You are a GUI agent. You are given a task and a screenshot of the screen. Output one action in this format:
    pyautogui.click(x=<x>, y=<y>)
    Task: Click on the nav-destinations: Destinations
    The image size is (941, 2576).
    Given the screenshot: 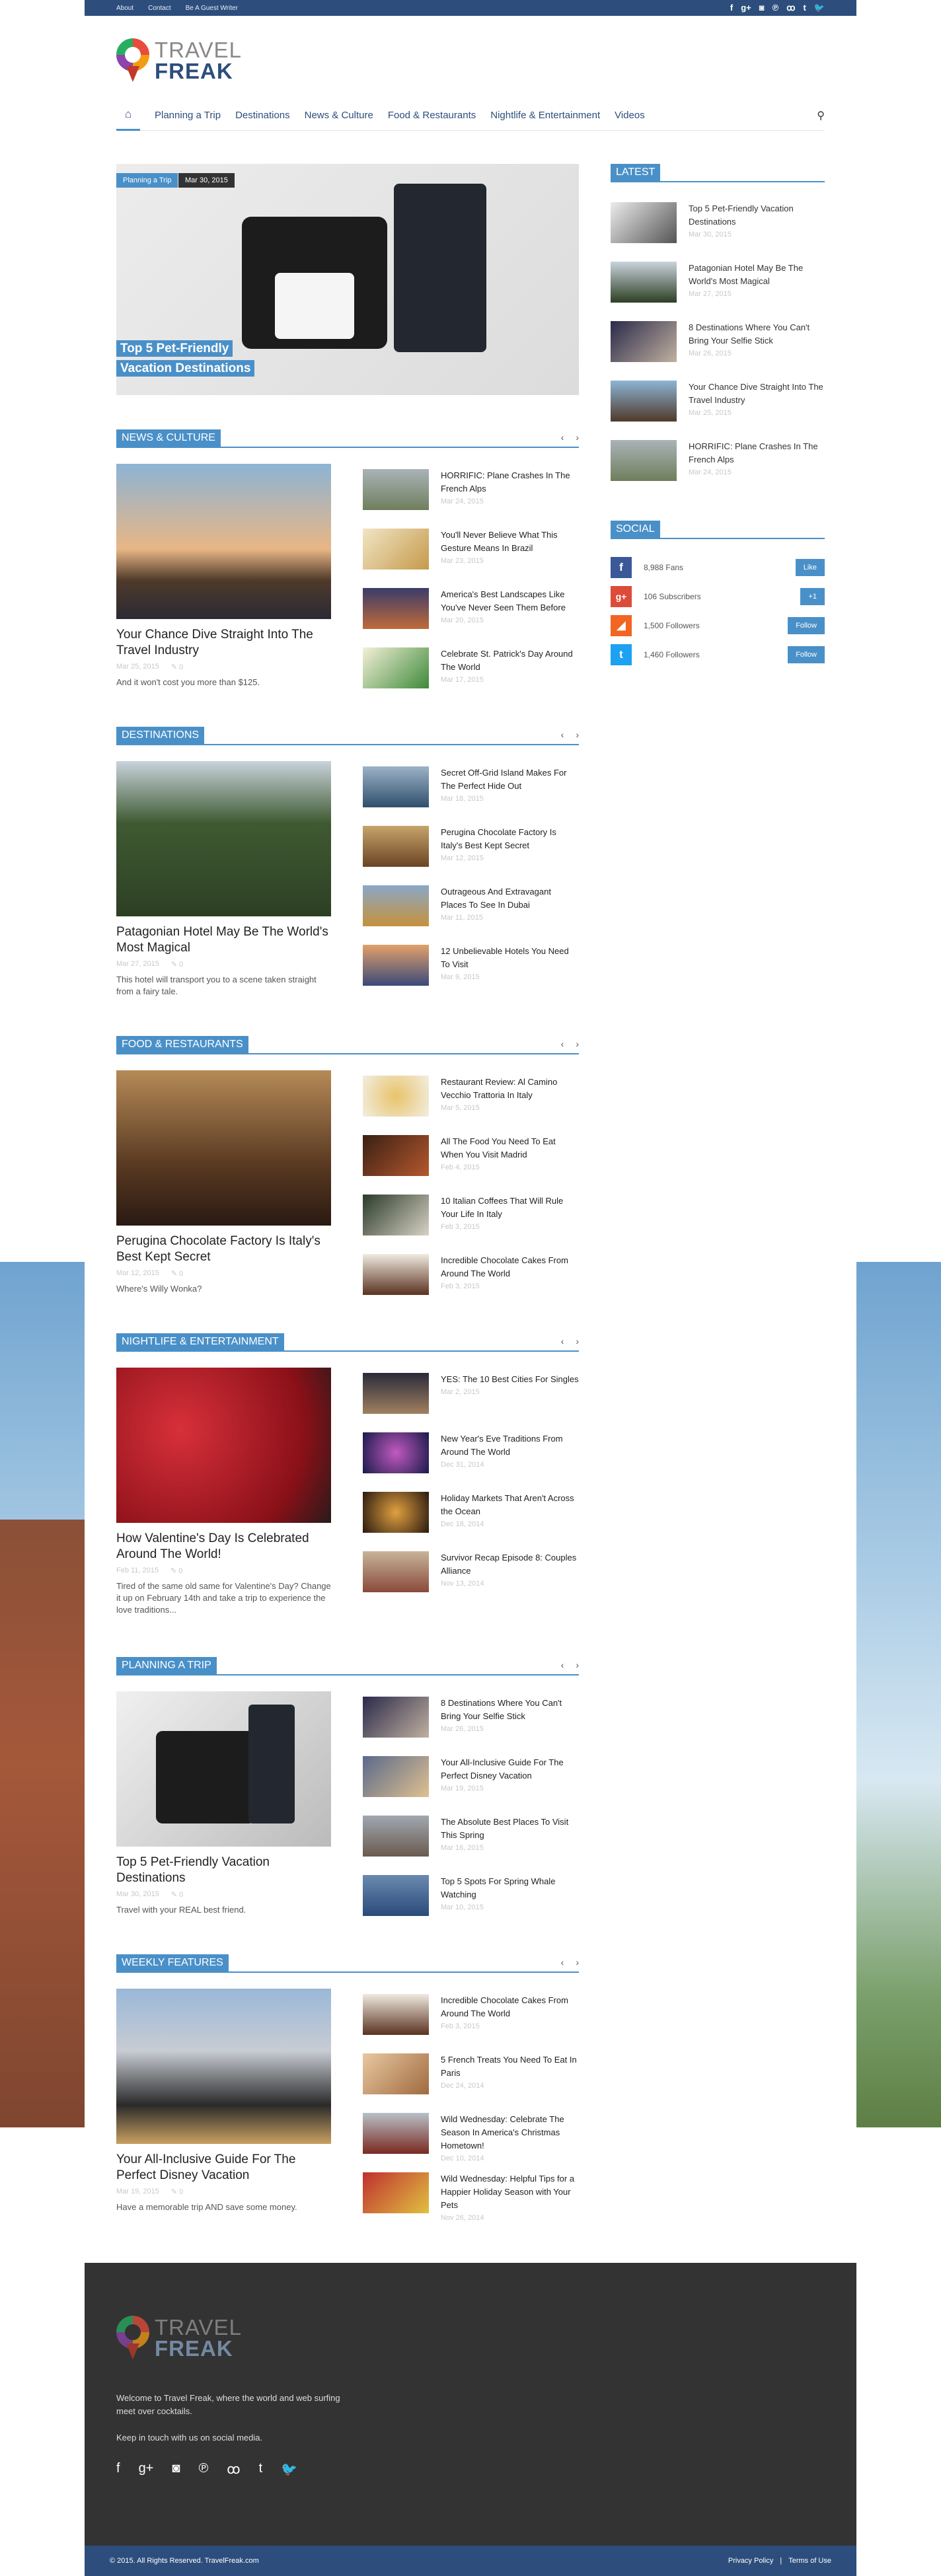 What is the action you would take?
    pyautogui.click(x=262, y=115)
    